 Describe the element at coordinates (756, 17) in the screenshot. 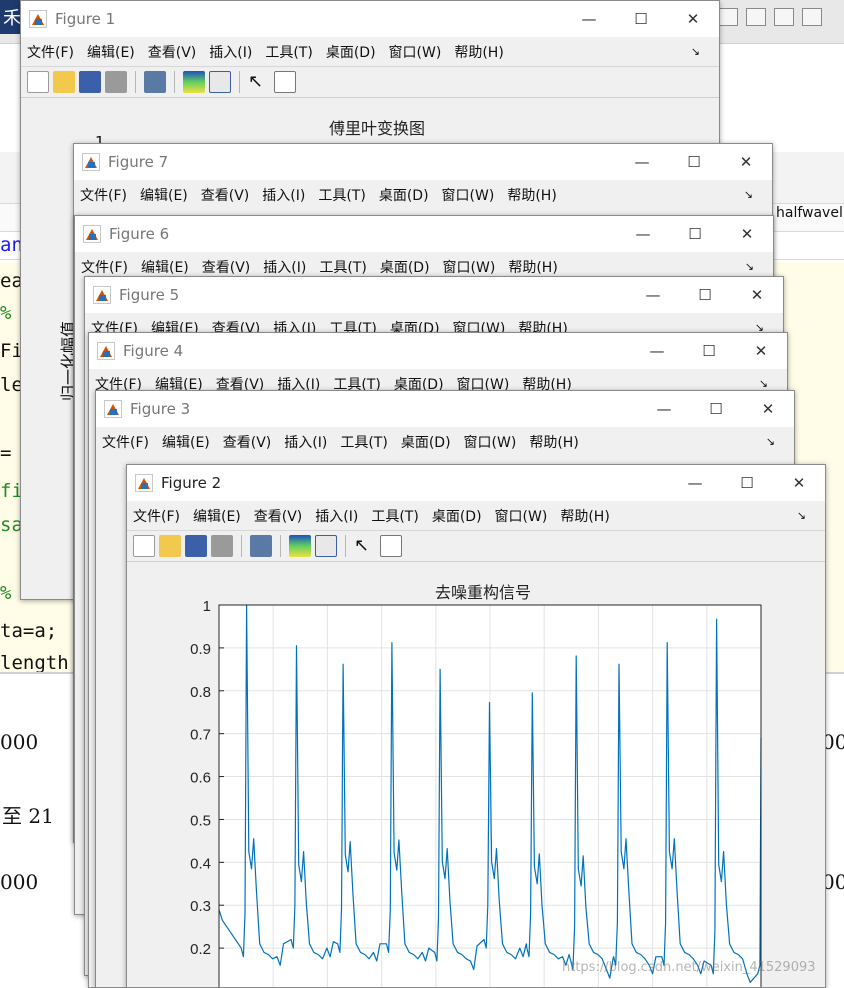

I see `cut-icon` at that location.